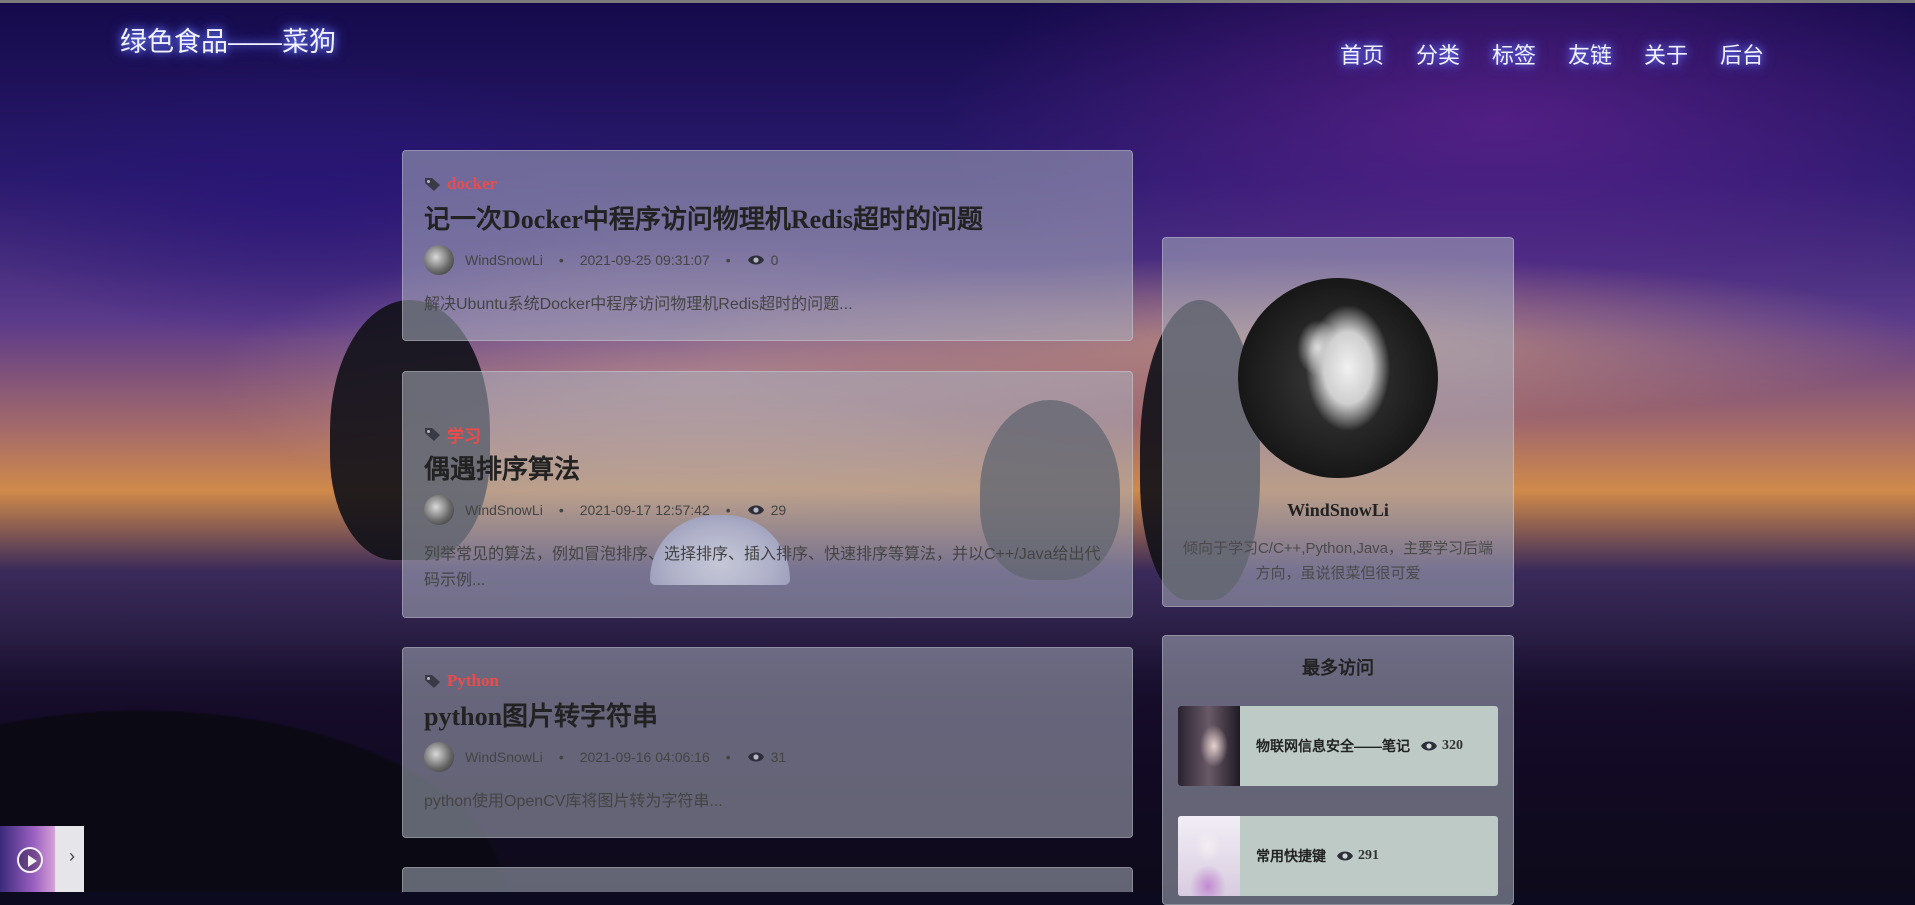 Image resolution: width=1915 pixels, height=905 pixels. Describe the element at coordinates (767, 184) in the screenshot. I see `post-tag: docker` at that location.